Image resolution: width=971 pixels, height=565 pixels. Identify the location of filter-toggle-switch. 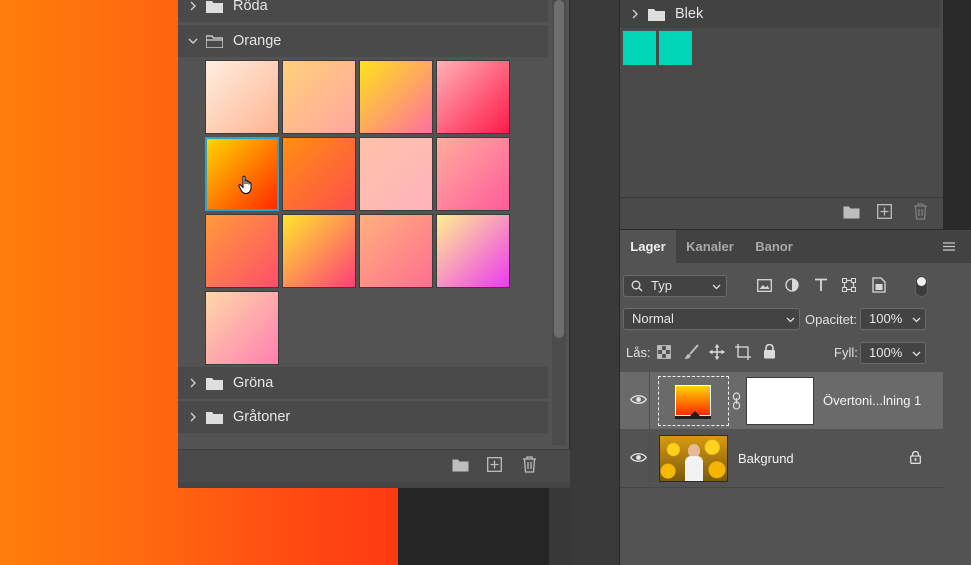
(921, 286).